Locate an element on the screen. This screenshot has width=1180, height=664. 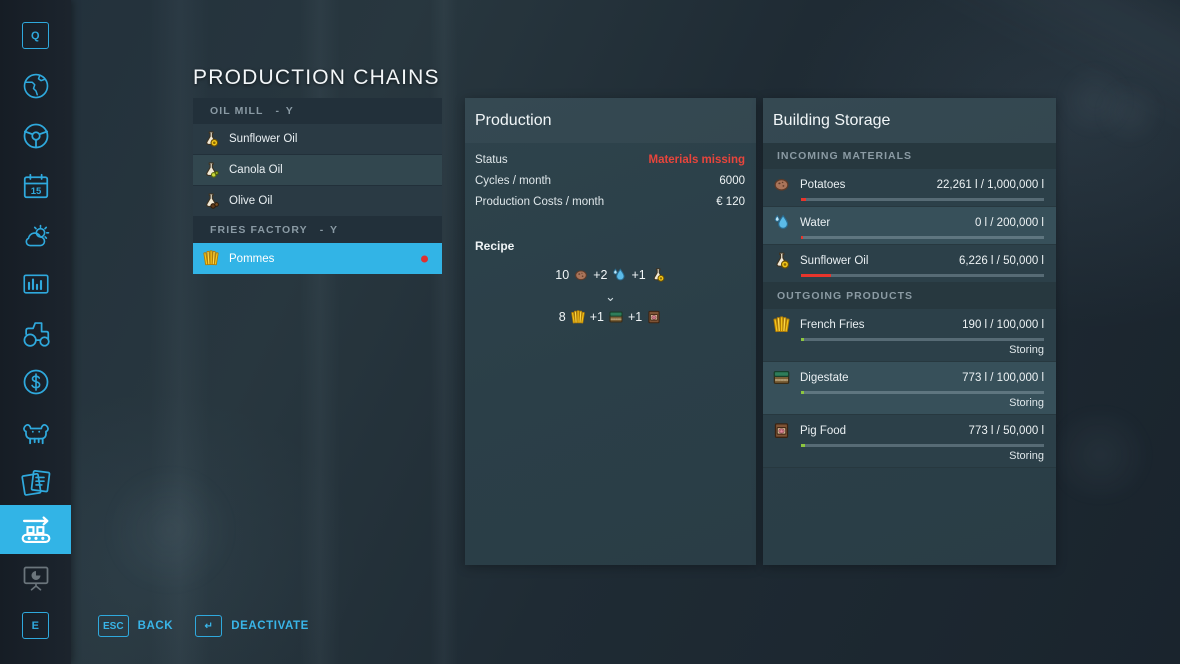
storage-row-label: Digestate is located at coordinates (824, 377).